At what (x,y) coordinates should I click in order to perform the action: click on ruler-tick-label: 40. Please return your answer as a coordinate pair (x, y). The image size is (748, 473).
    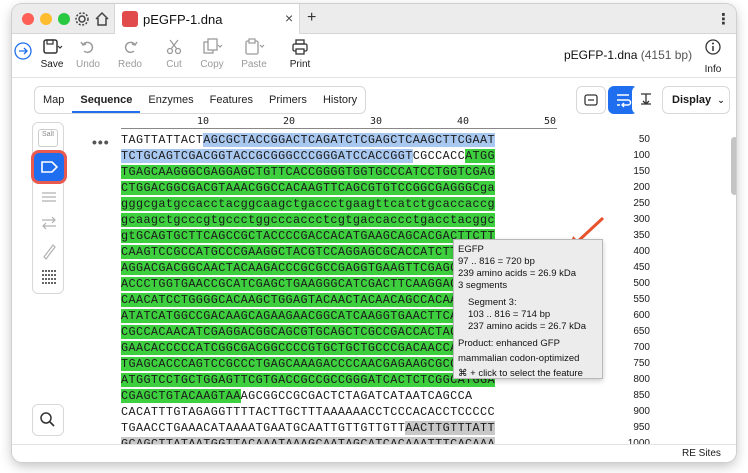
    Looking at the image, I should click on (463, 121).